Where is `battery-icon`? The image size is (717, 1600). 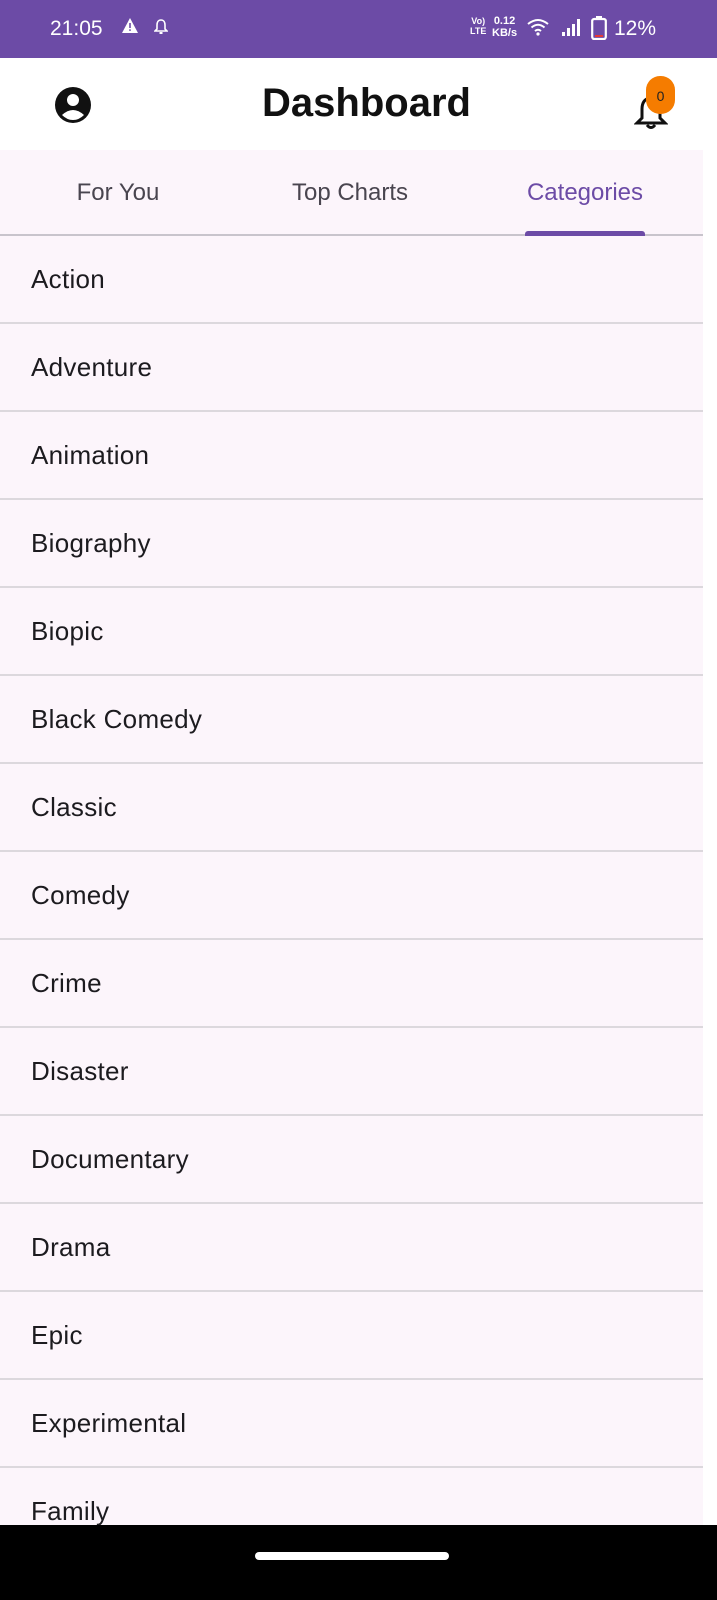 battery-icon is located at coordinates (599, 30).